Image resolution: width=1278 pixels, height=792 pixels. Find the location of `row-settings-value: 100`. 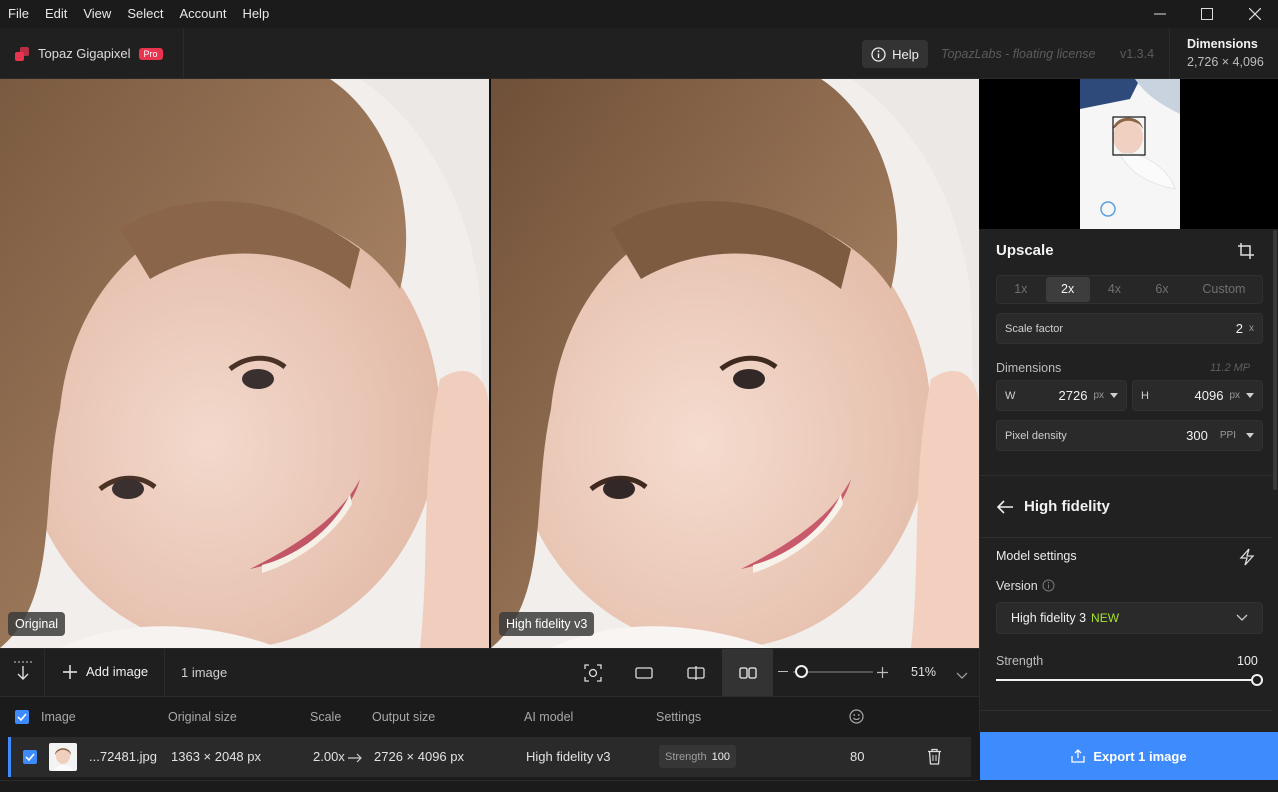

row-settings-value: 100 is located at coordinates (720, 756).